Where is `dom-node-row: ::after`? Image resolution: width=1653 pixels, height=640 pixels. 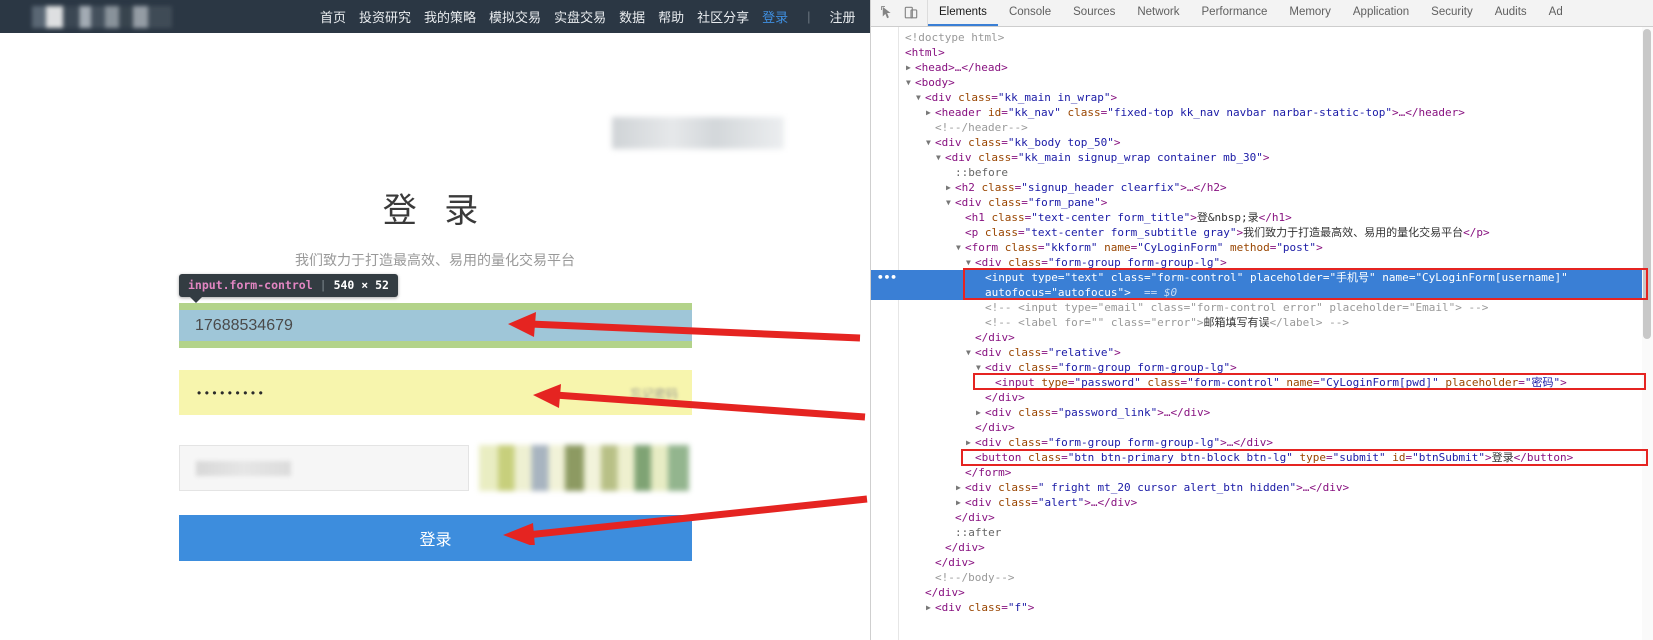
dom-node-row: ::after is located at coordinates (1262, 532).